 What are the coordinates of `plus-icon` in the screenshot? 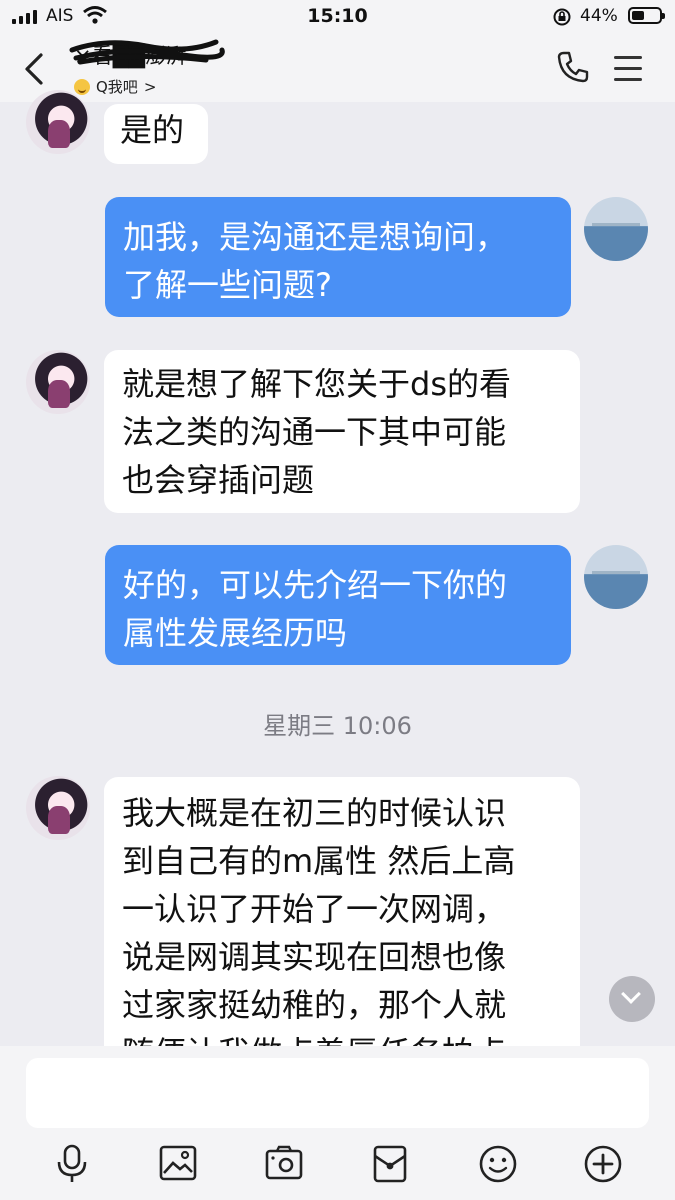 It's located at (603, 1164).